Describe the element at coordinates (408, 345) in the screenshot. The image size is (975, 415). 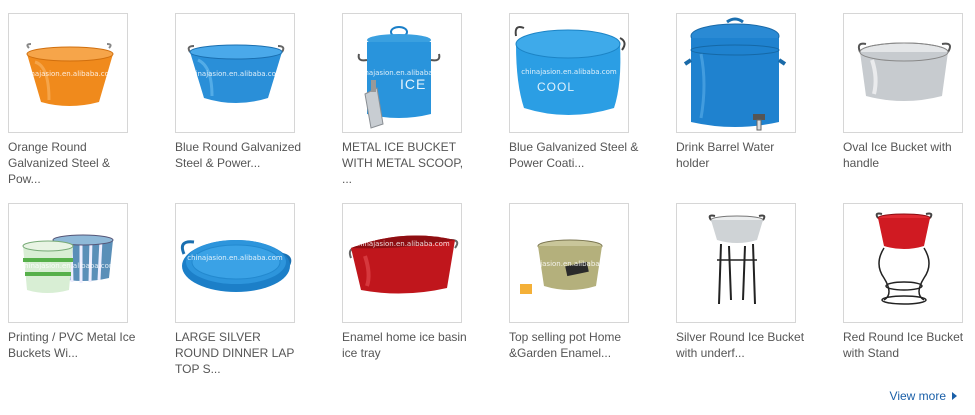
I see `product-title: Enamel home ice basin ice tray` at that location.